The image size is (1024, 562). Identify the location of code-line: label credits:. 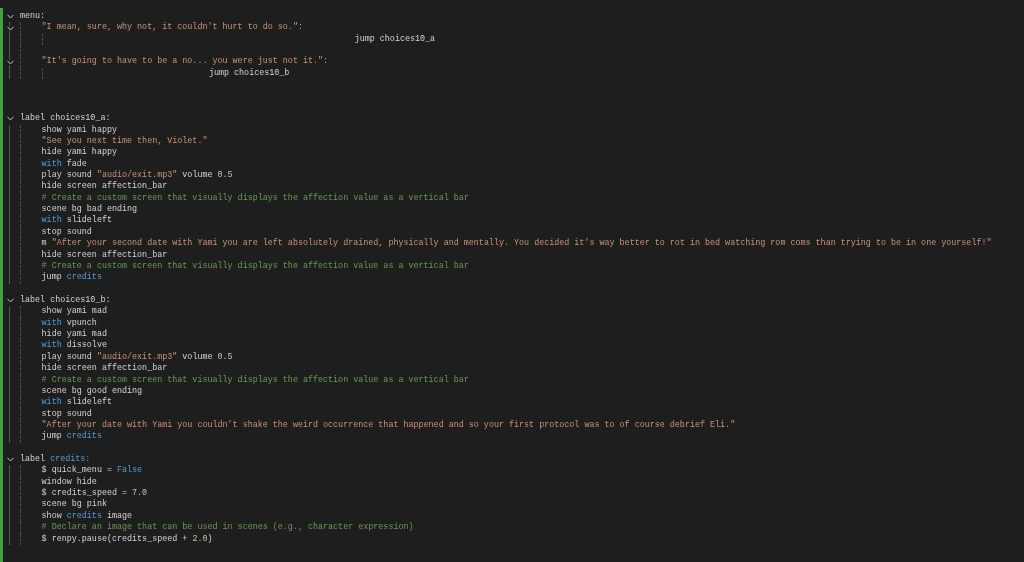
(55, 459).